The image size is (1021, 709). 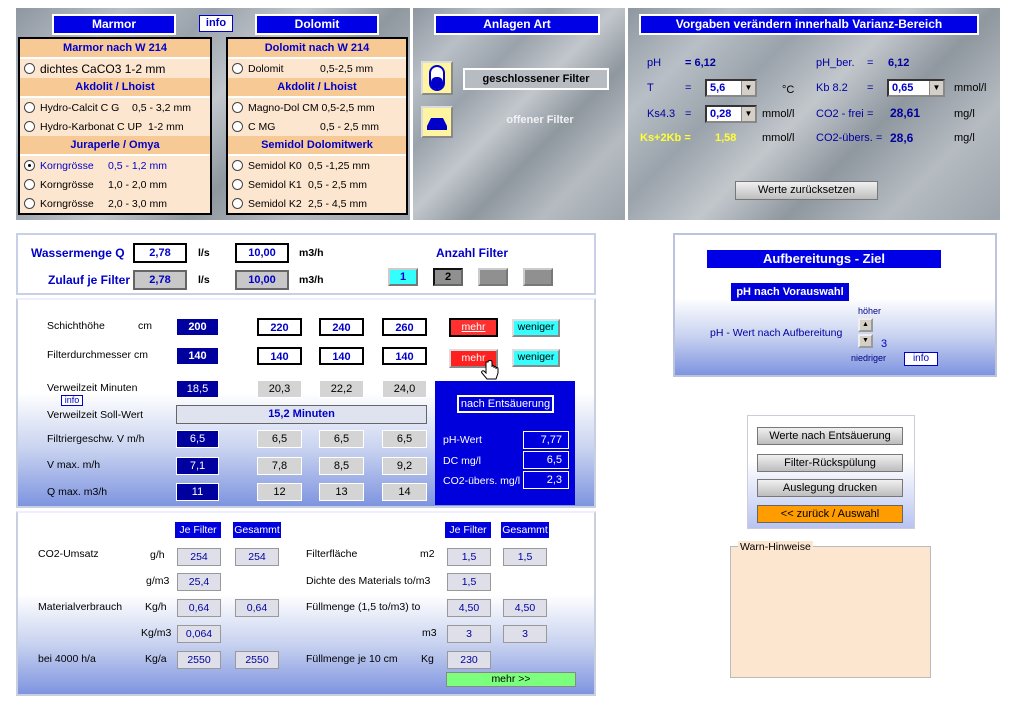 I want to click on co2frei-unit: mg/l, so click(x=964, y=114).